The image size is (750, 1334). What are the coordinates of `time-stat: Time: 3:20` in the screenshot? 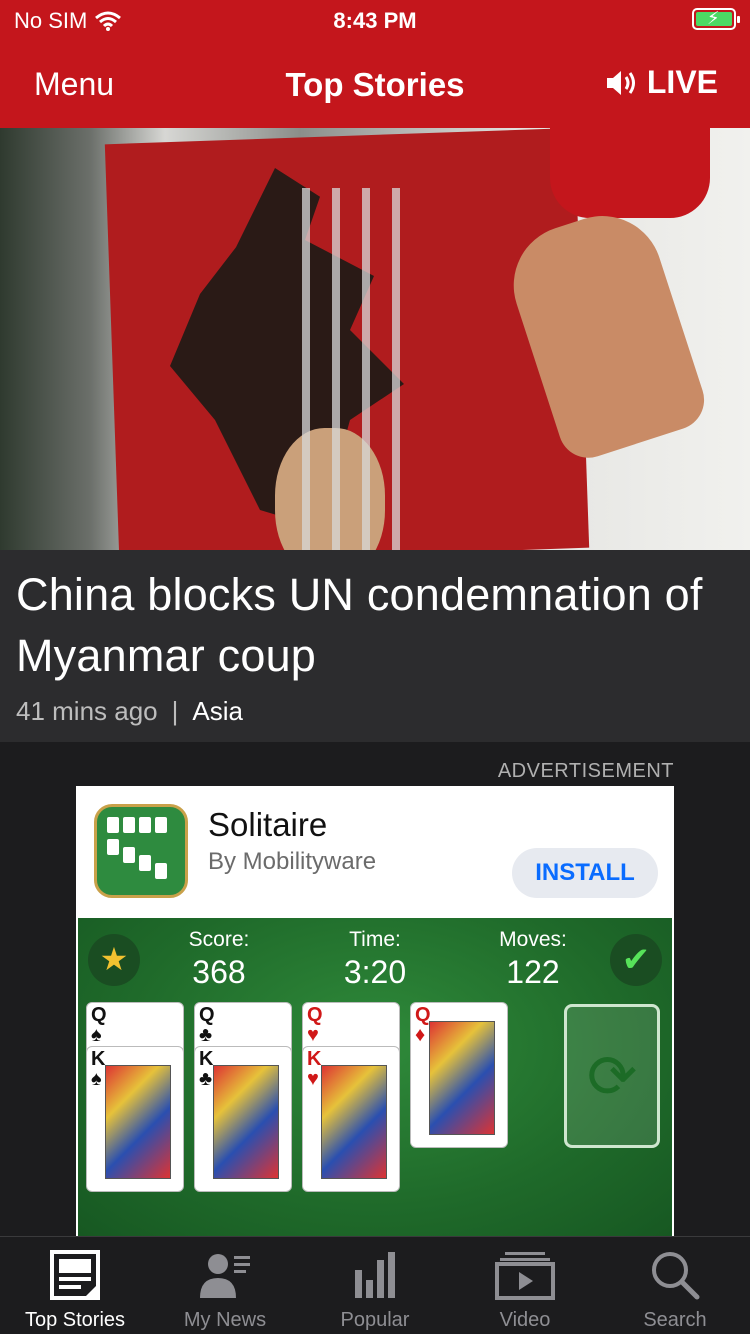 It's located at (375, 959).